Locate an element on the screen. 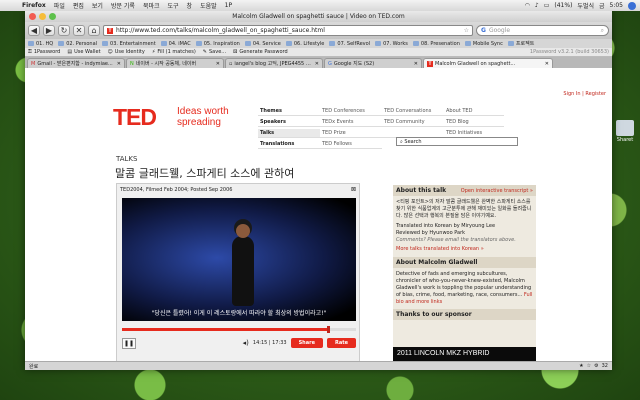 This screenshot has width=640, height=400. generate-password-button: ⚄ Generate Password is located at coordinates (260, 52).